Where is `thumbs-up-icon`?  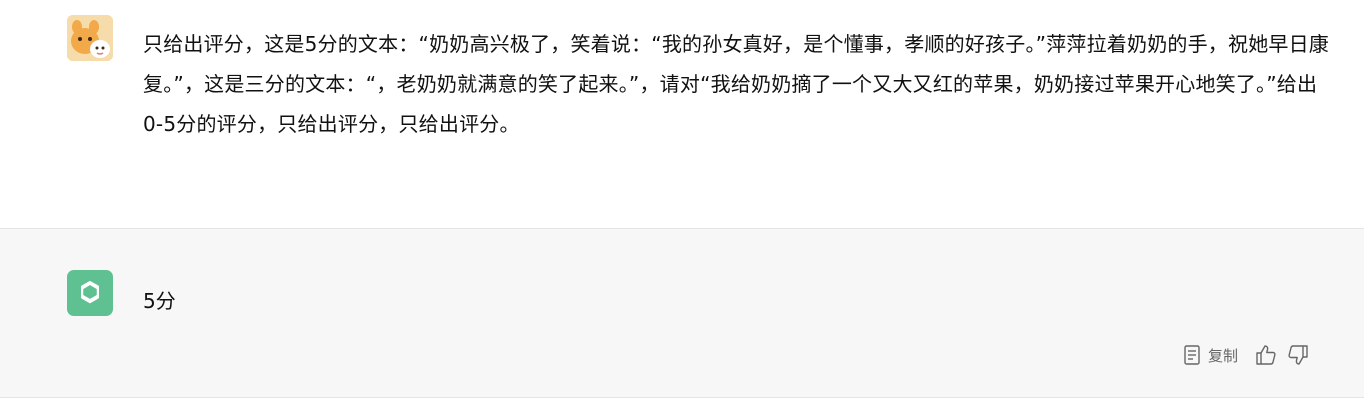
thumbs-up-icon is located at coordinates (1266, 355).